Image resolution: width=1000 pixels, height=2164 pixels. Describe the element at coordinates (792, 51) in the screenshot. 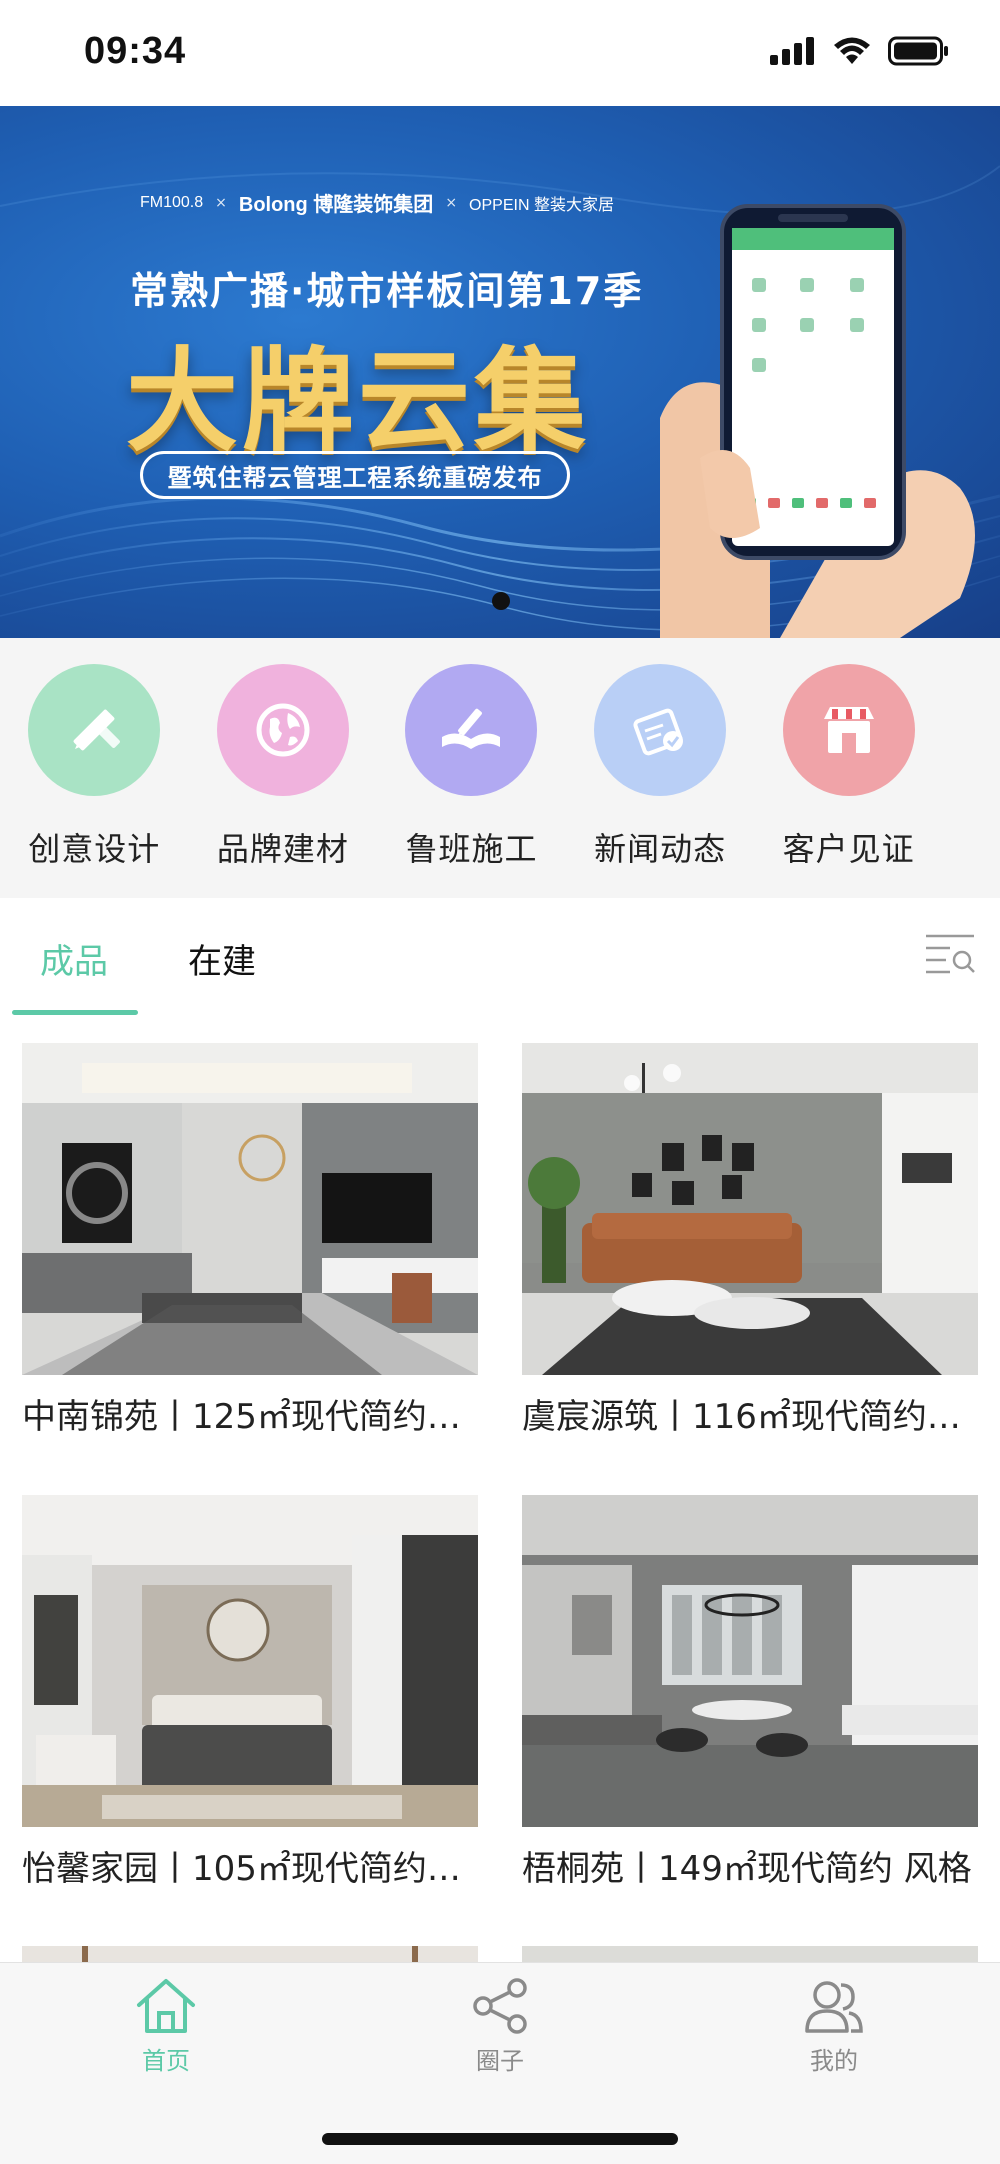

I see `signal-icon` at that location.